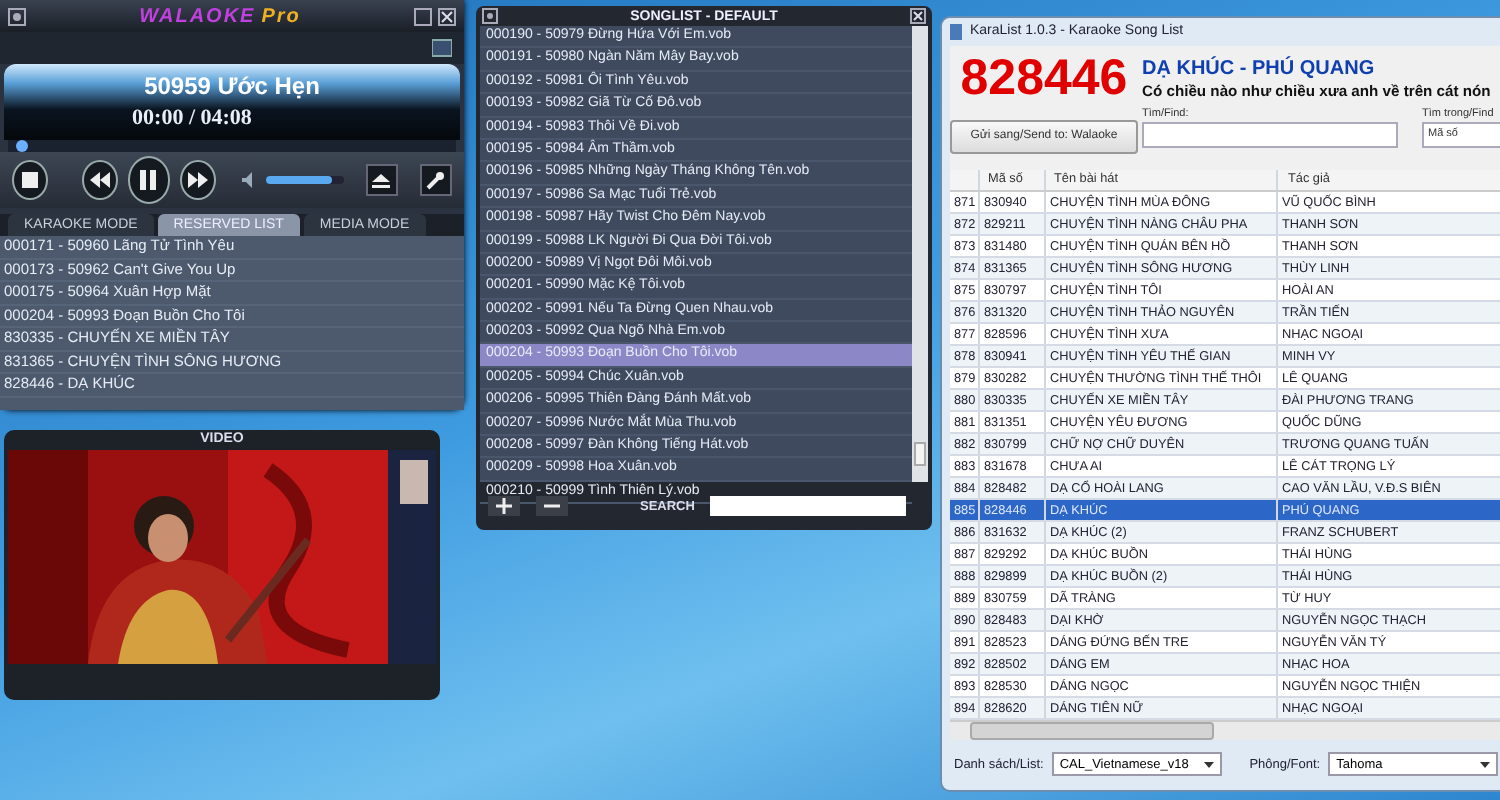 The width and height of the screenshot is (1500, 800). I want to click on stop-icon, so click(29, 180).